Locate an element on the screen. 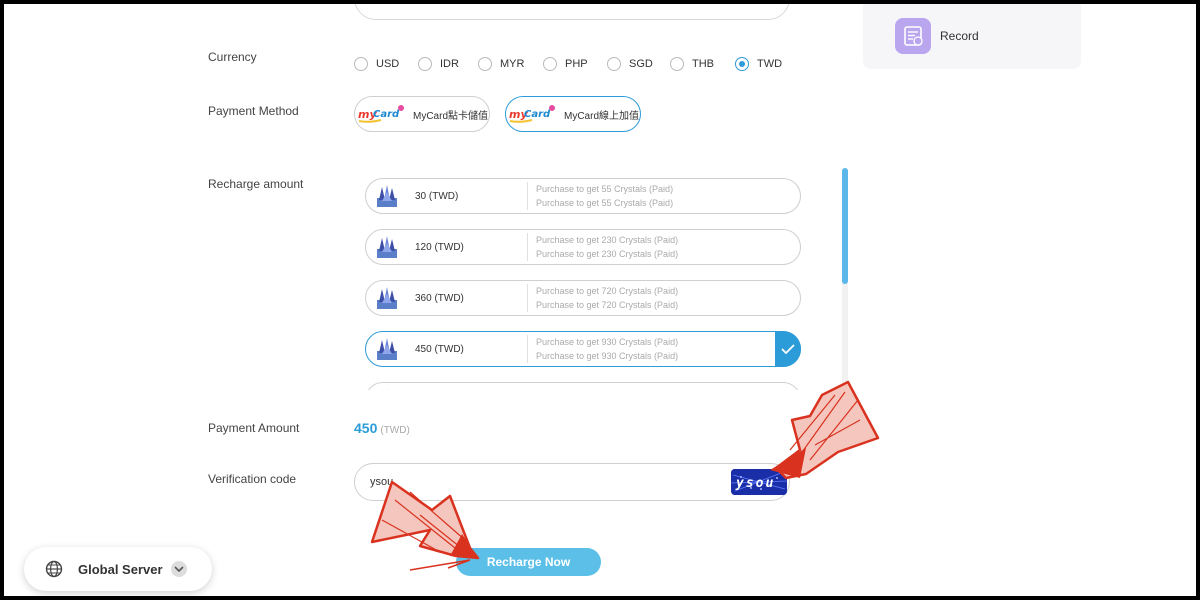  payment-amount-currency: (TWD) is located at coordinates (395, 430).